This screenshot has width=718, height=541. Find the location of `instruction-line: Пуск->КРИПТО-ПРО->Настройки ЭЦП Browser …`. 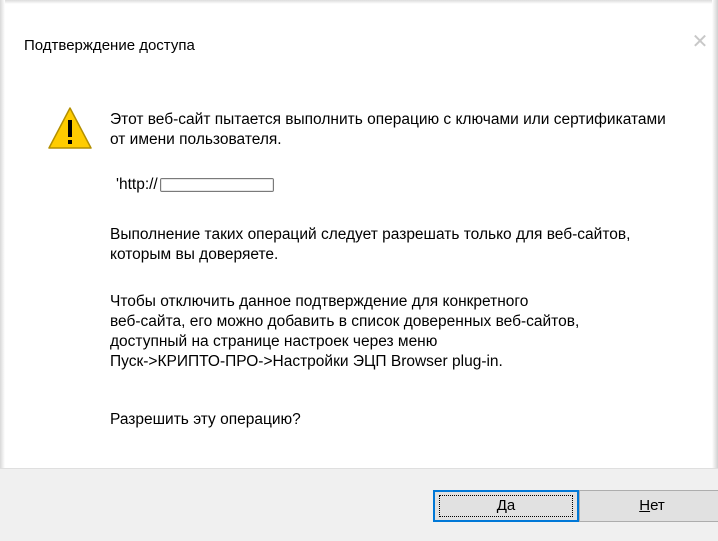

instruction-line: Пуск->КРИПТО-ПРО->Настройки ЭЦП Browser … is located at coordinates (306, 361).